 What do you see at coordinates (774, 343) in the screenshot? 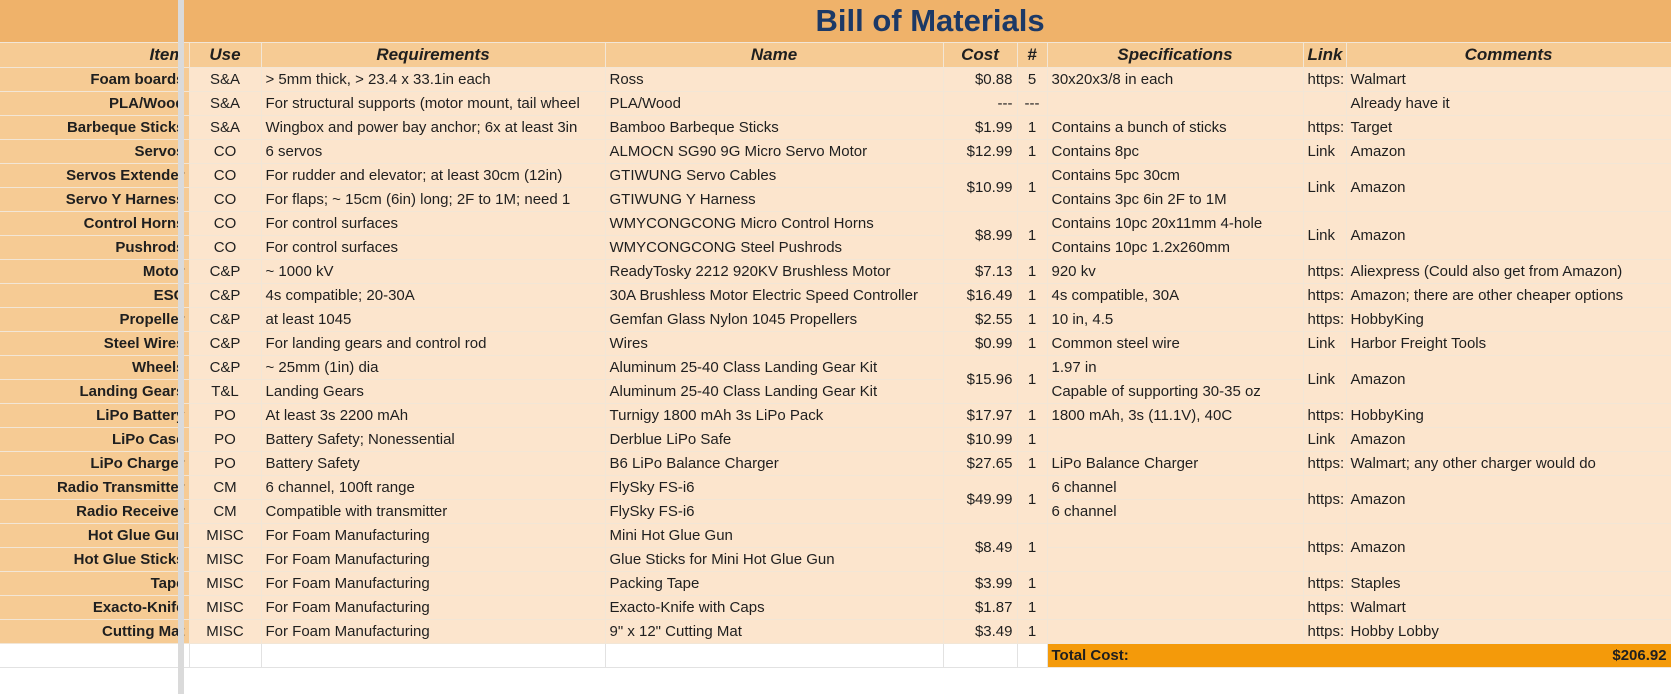
I see `name-cell: Wires` at bounding box center [774, 343].